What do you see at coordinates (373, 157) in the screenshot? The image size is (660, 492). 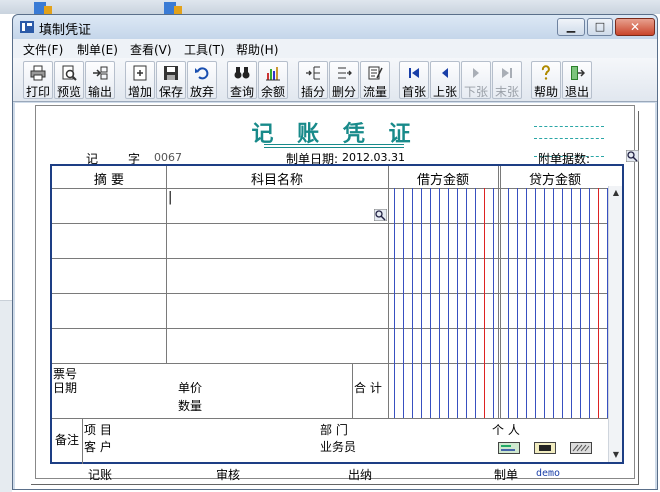 I see `voucher-date: 2012.03.31` at bounding box center [373, 157].